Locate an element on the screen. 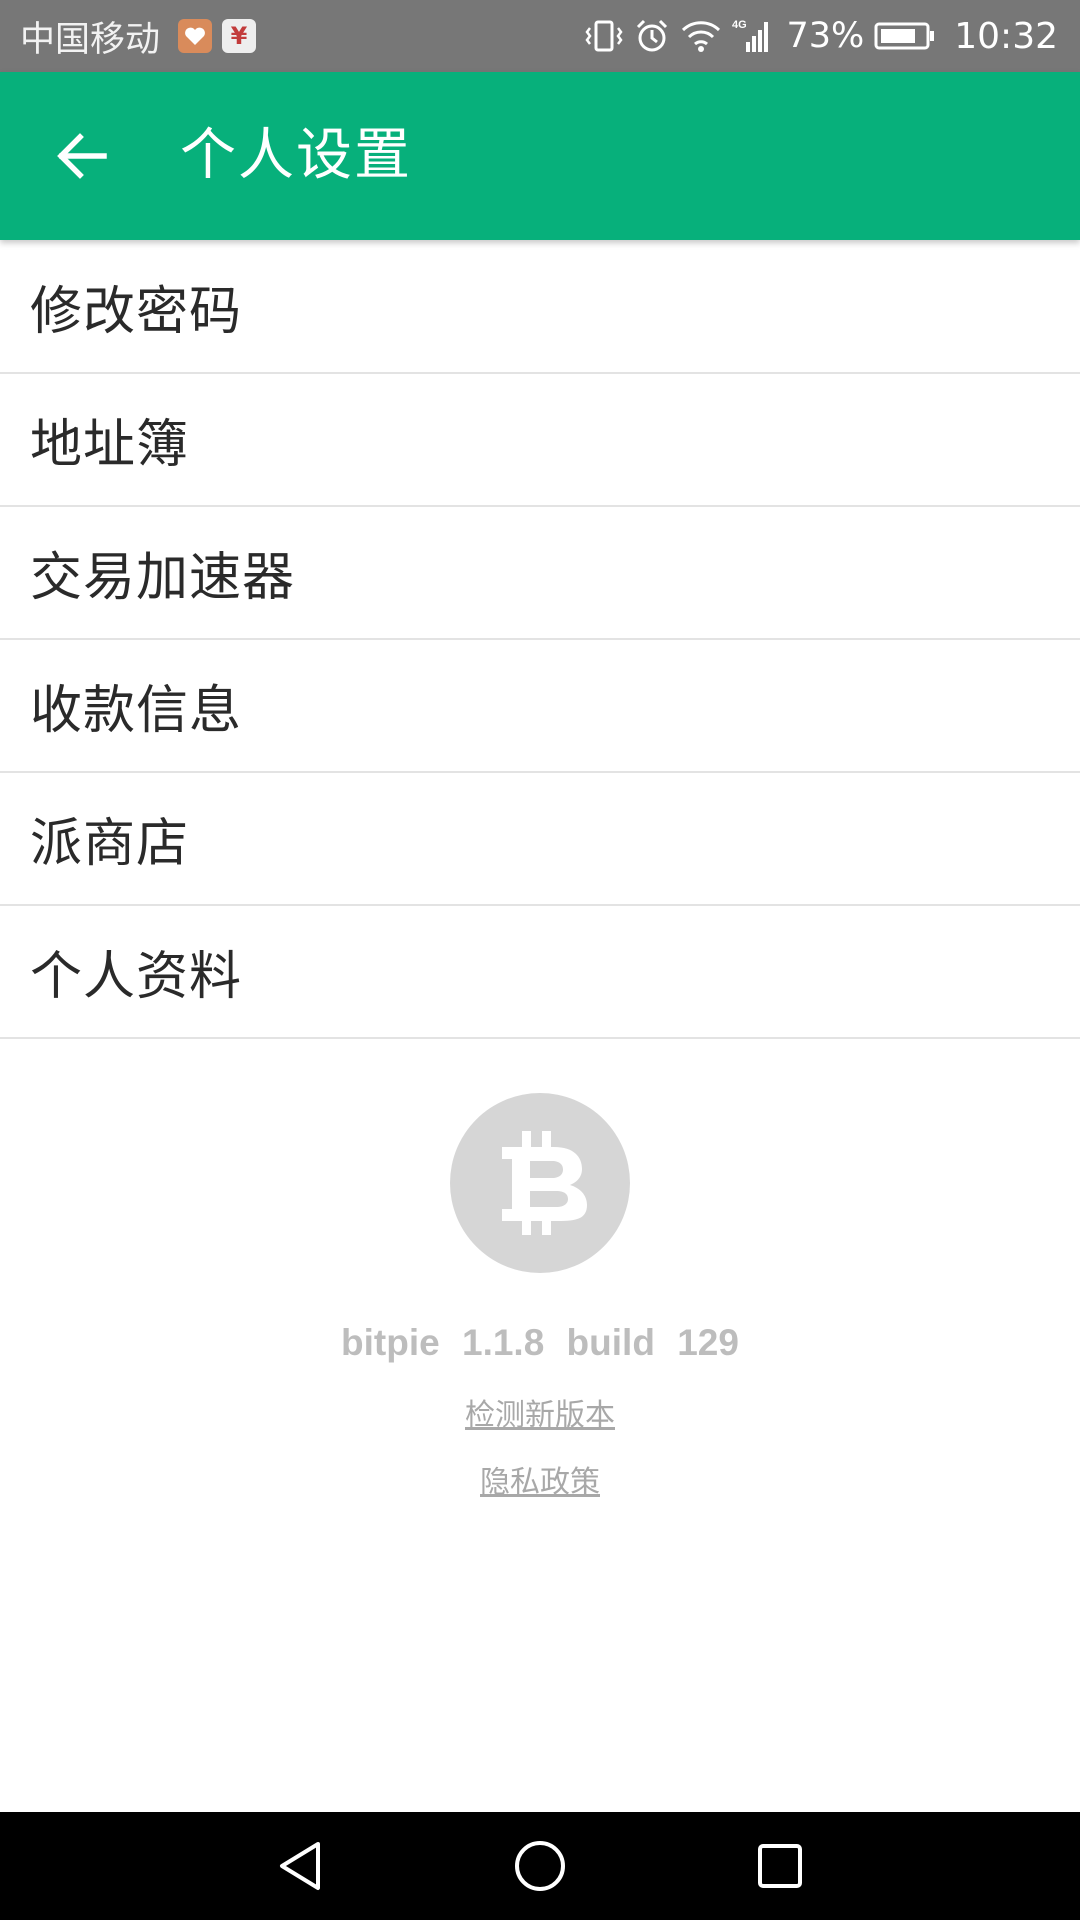  menu-item-tx-accelerator: 交易加速器 is located at coordinates (540, 573).